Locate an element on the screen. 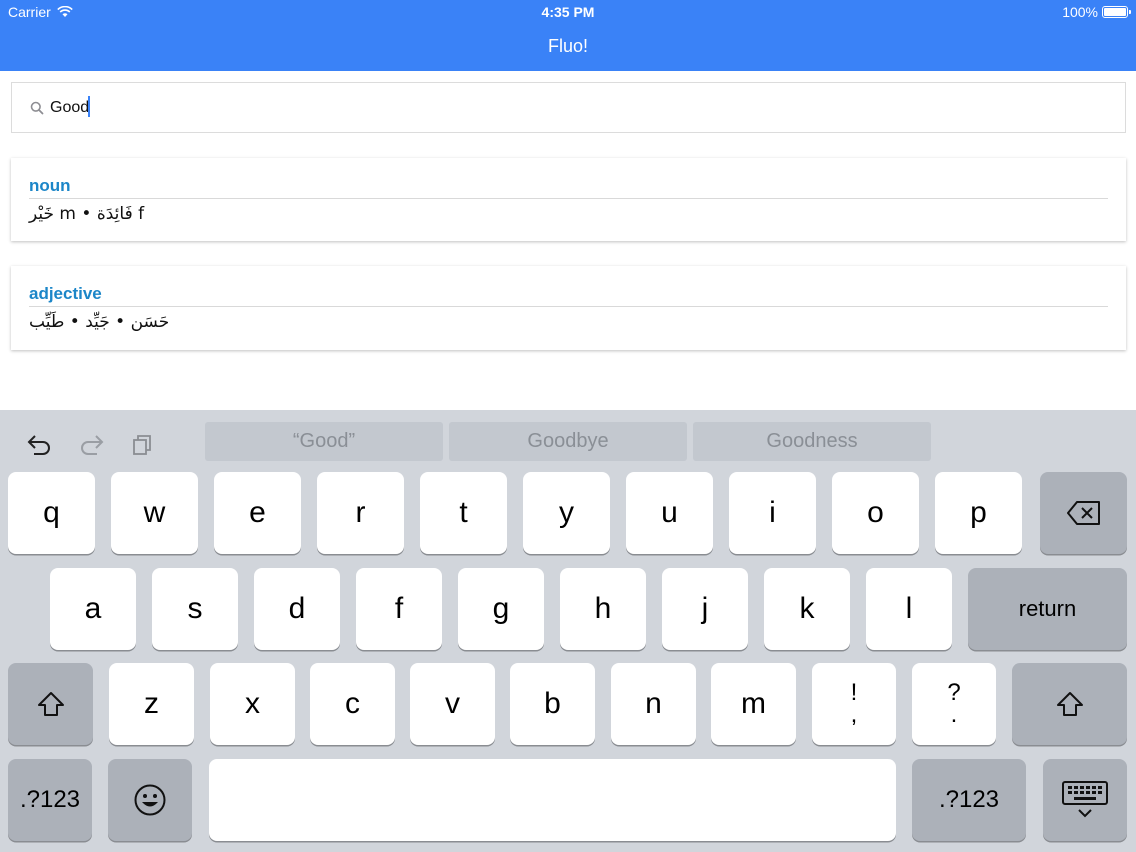 The height and width of the screenshot is (852, 1136). space-bar is located at coordinates (552, 800).